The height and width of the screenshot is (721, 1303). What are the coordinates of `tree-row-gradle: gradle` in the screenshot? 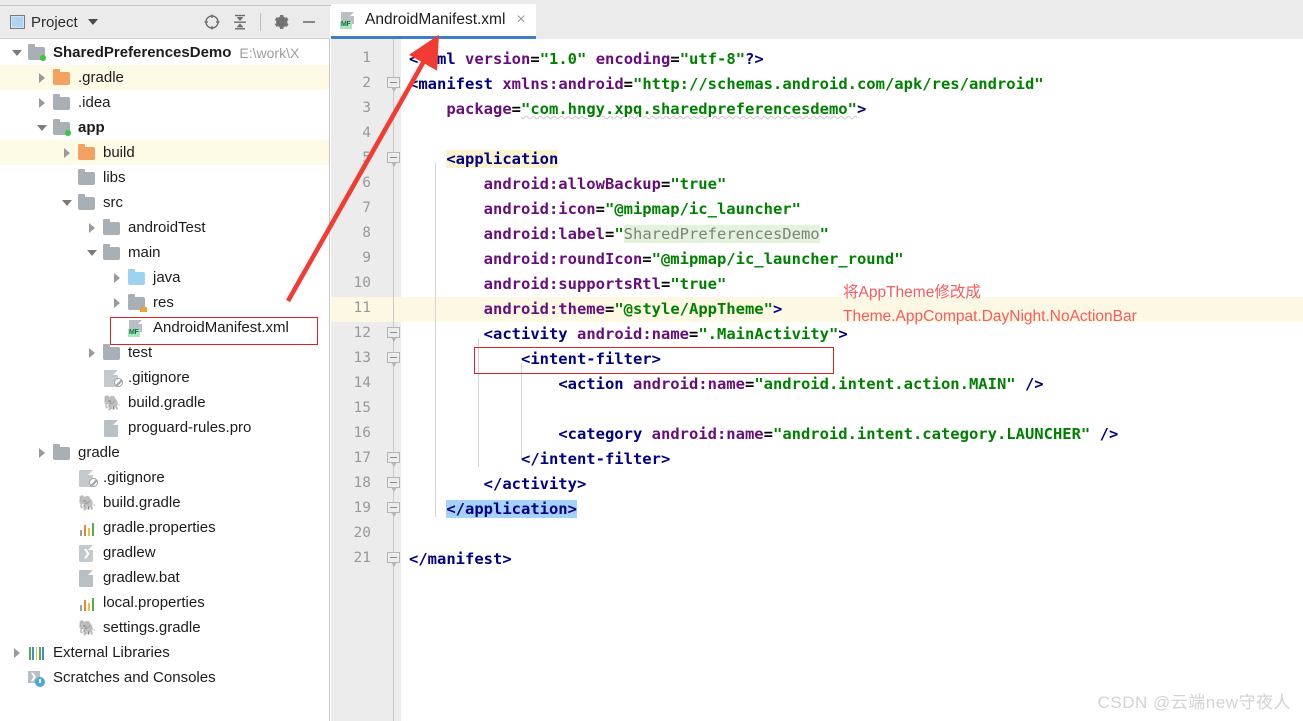 It's located at (164, 452).